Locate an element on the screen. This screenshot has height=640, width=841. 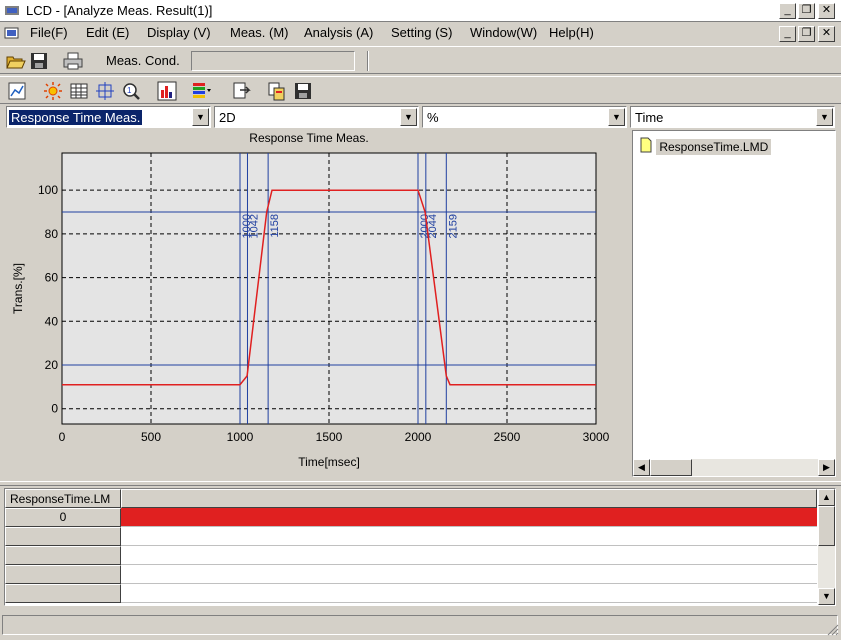
grid-row-label: 0 is located at coordinates (63, 517).